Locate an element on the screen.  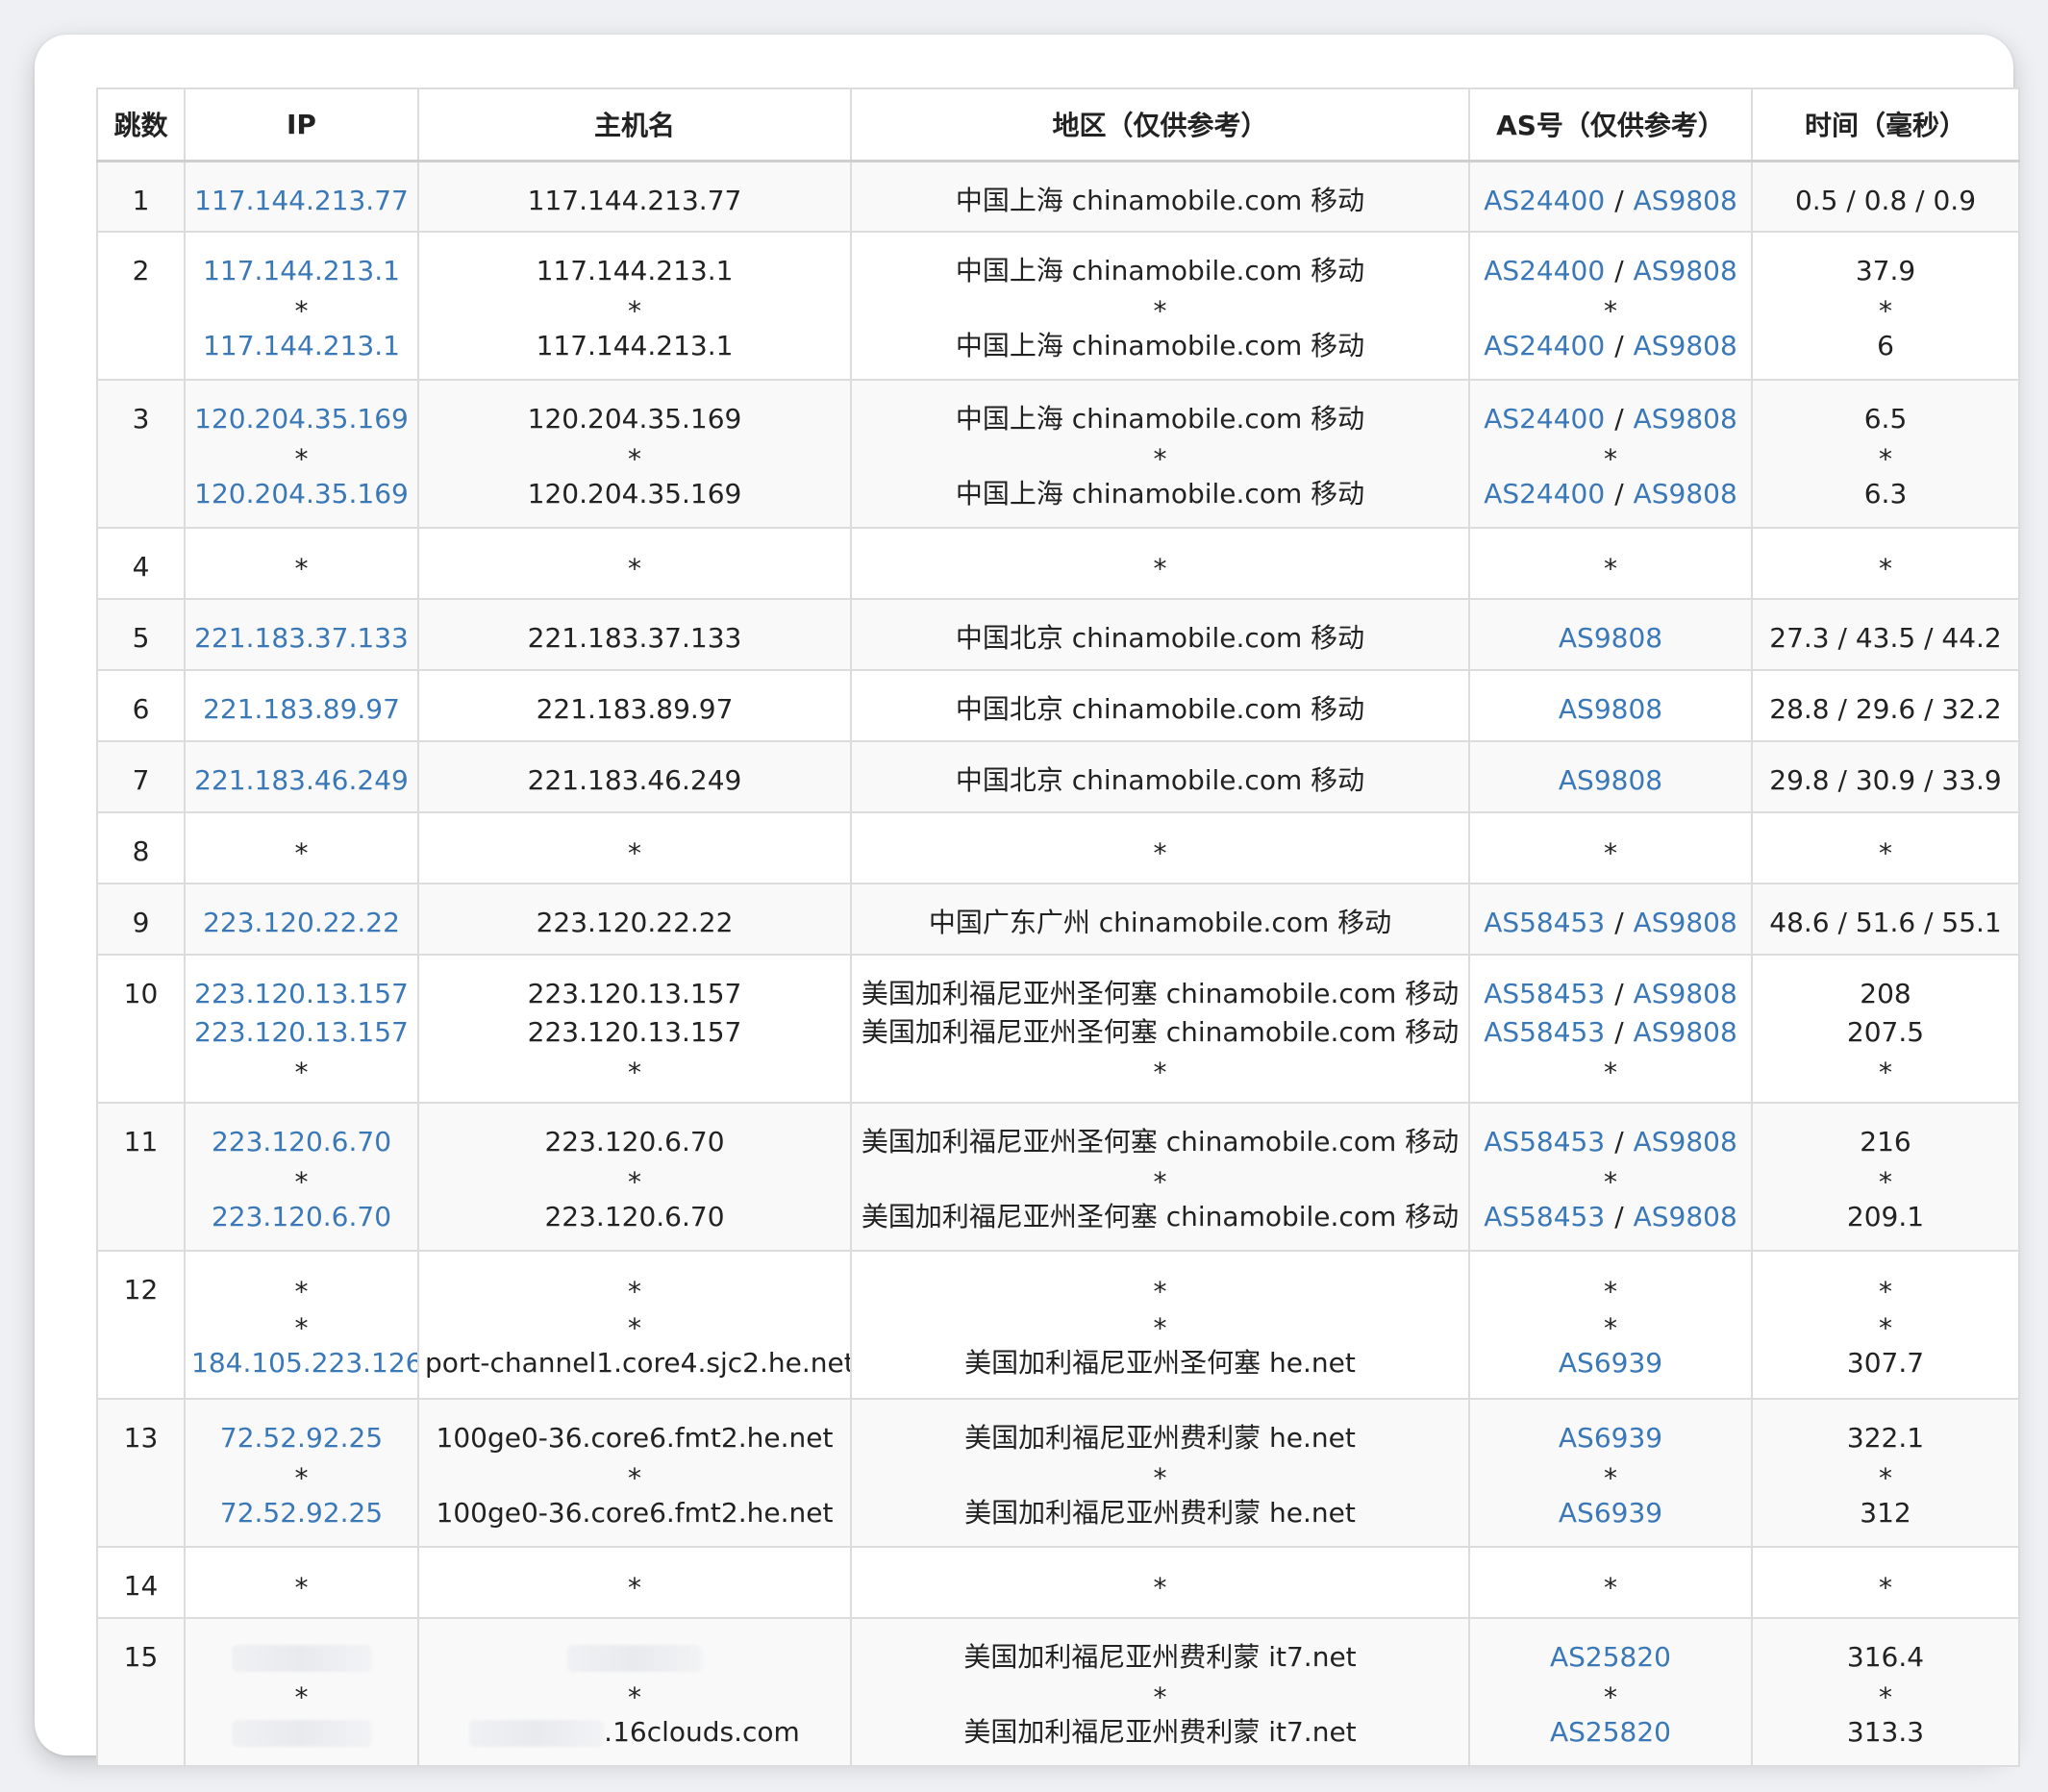
ip-link: 221.183.46.249 is located at coordinates (301, 780).